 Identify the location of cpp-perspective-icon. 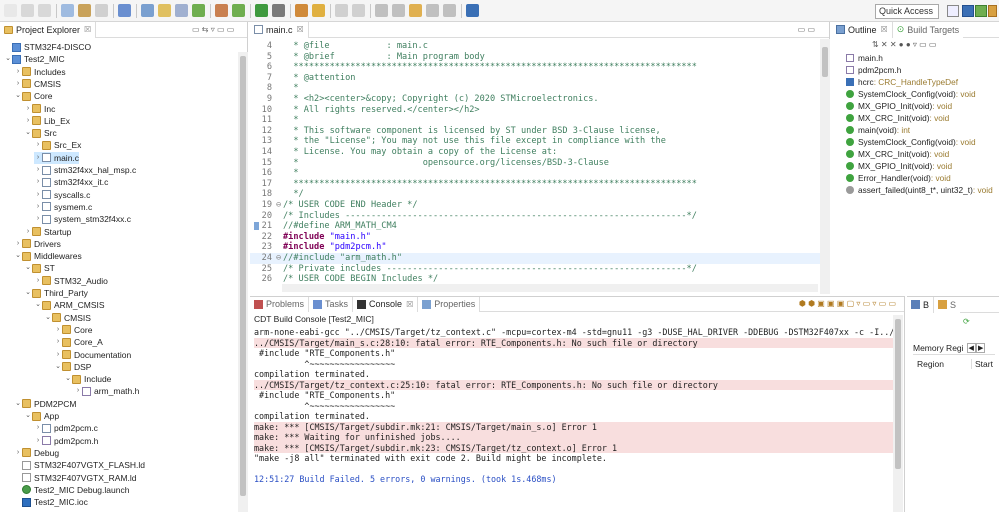
(968, 11).